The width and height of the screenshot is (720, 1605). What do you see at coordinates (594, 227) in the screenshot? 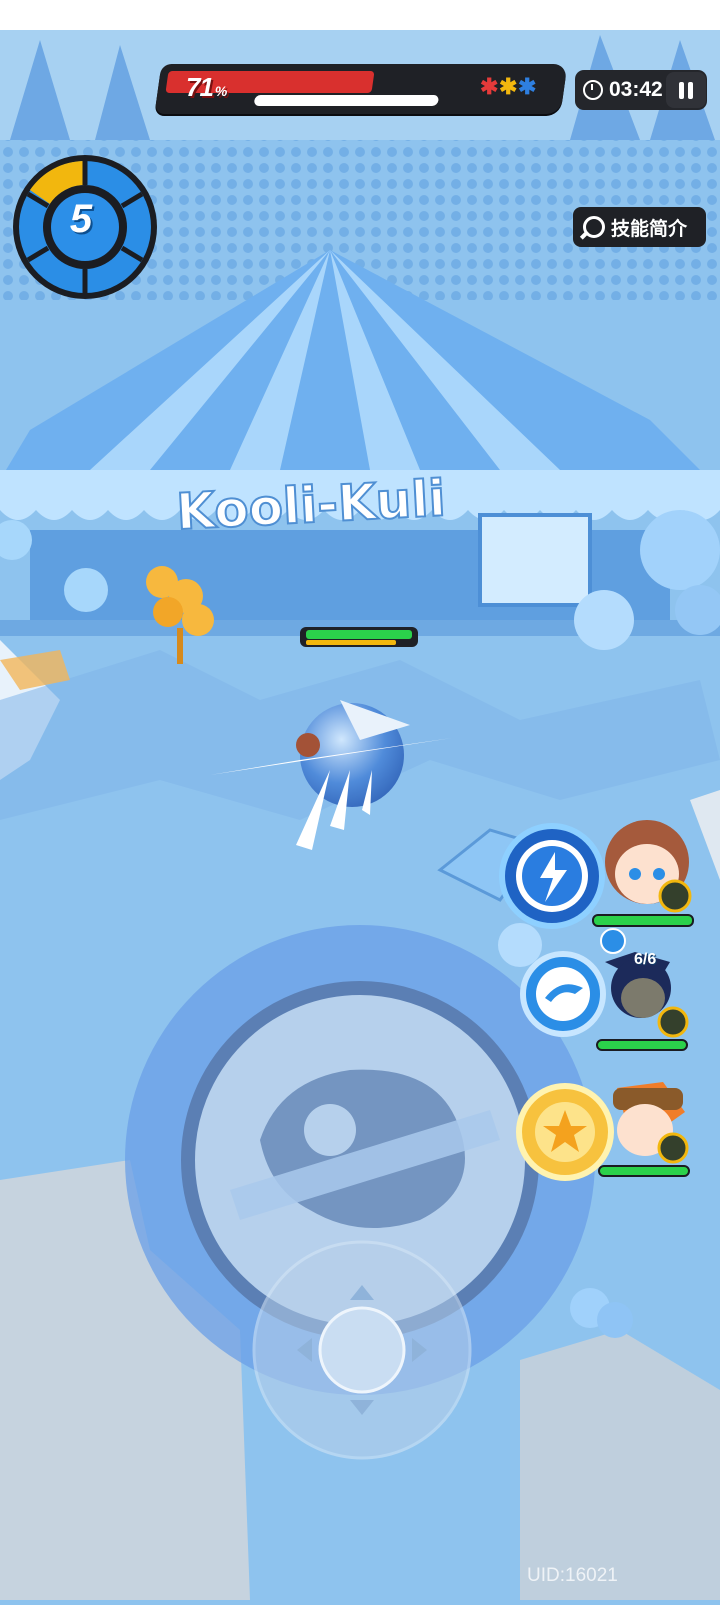
I see `magnifier-icon` at bounding box center [594, 227].